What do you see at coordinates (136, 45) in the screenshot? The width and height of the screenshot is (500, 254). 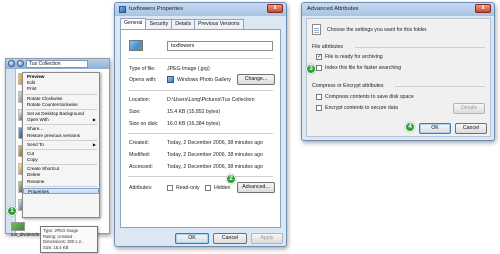 I see `image-thumbnail-icon` at bounding box center [136, 45].